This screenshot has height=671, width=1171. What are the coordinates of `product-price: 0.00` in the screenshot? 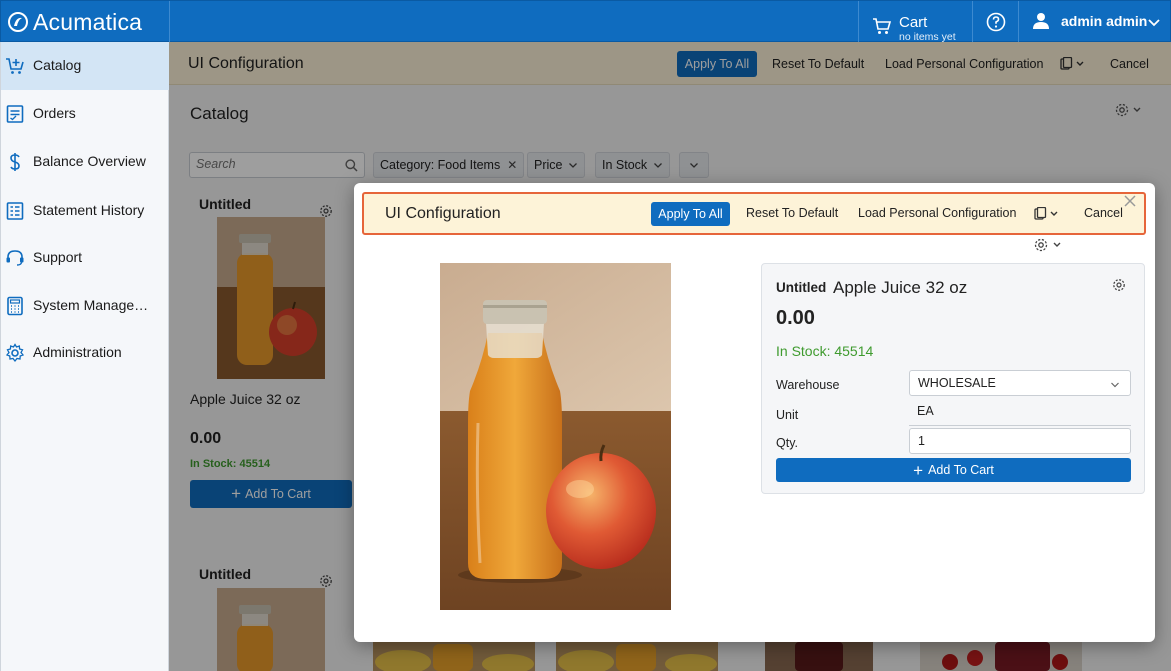 It's located at (795, 318).